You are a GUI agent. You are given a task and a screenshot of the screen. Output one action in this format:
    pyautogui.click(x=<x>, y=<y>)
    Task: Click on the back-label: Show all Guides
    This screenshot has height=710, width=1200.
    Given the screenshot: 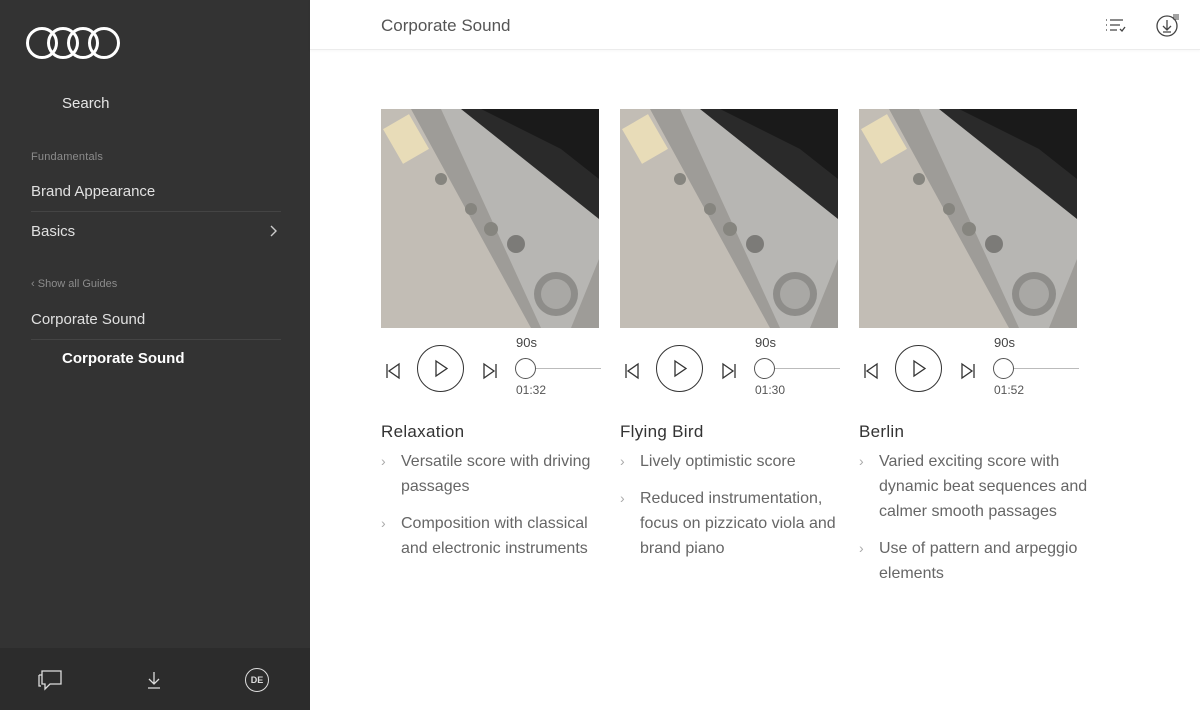 What is the action you would take?
    pyautogui.click(x=77, y=284)
    